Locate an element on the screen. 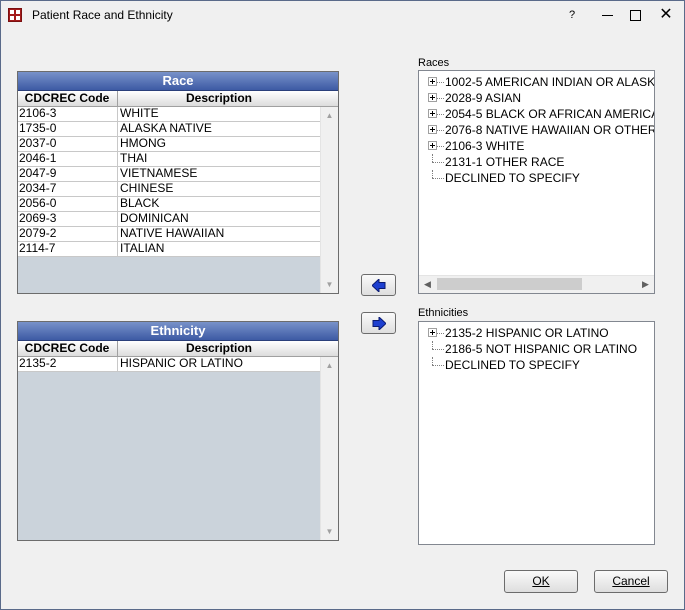  description-cell: NATIVE HAWAIIAN is located at coordinates (219, 234).